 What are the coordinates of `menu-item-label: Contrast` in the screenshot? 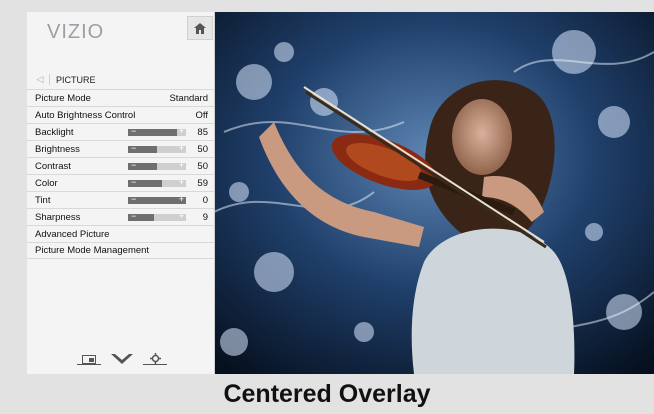 It's located at (53, 166).